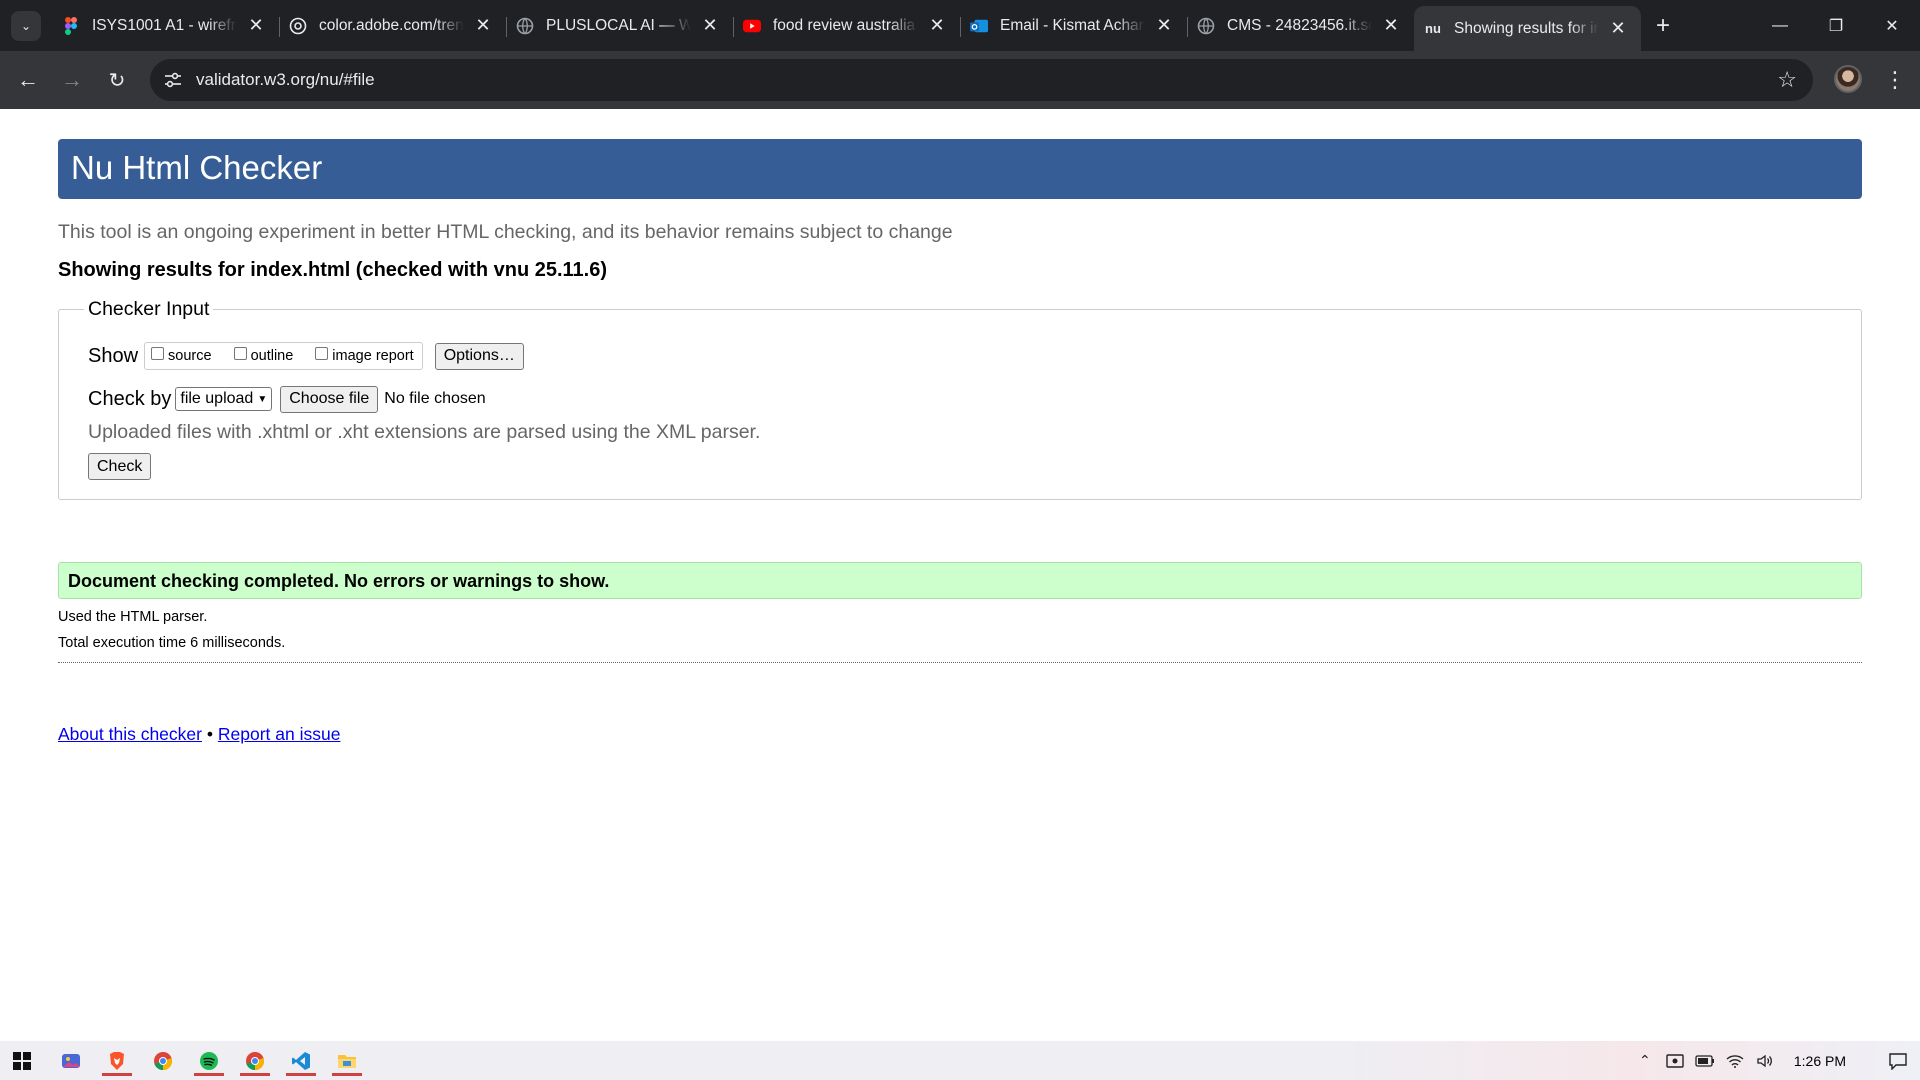  I want to click on tab-nu-checker-active: nu Showing results for in ✕, so click(1527, 28).